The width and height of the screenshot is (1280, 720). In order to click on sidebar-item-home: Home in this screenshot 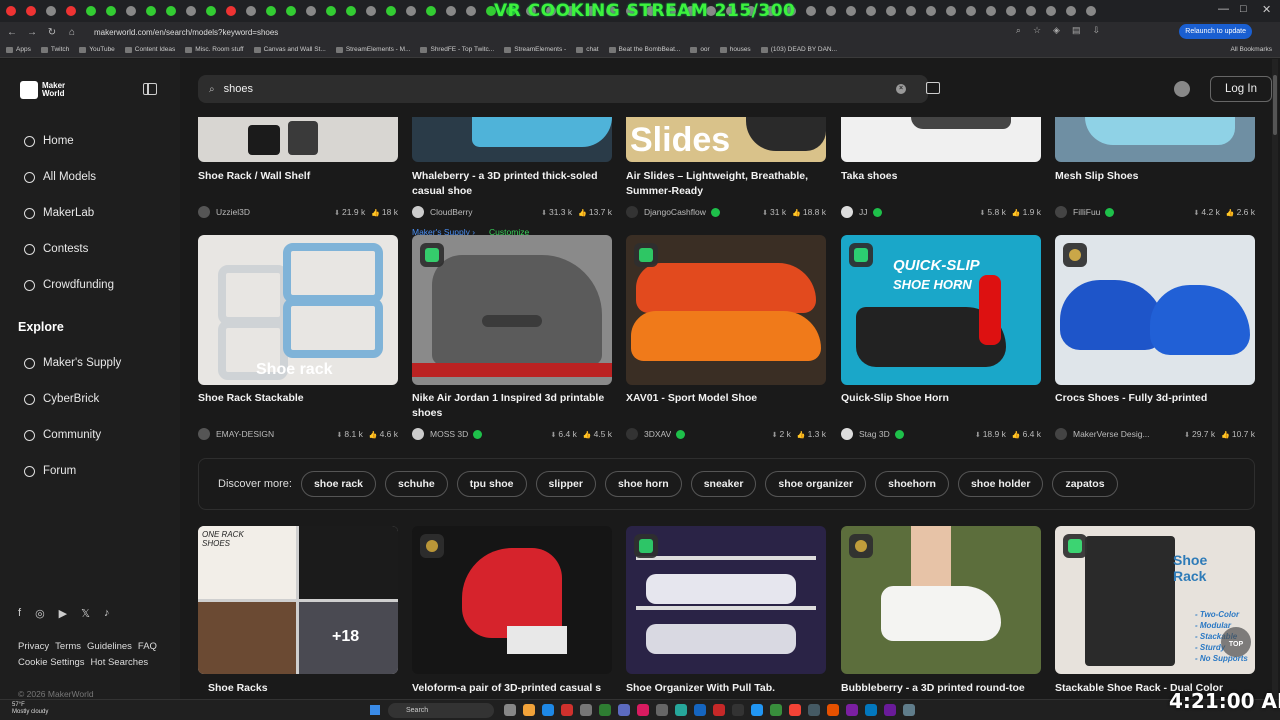, I will do `click(49, 141)`.